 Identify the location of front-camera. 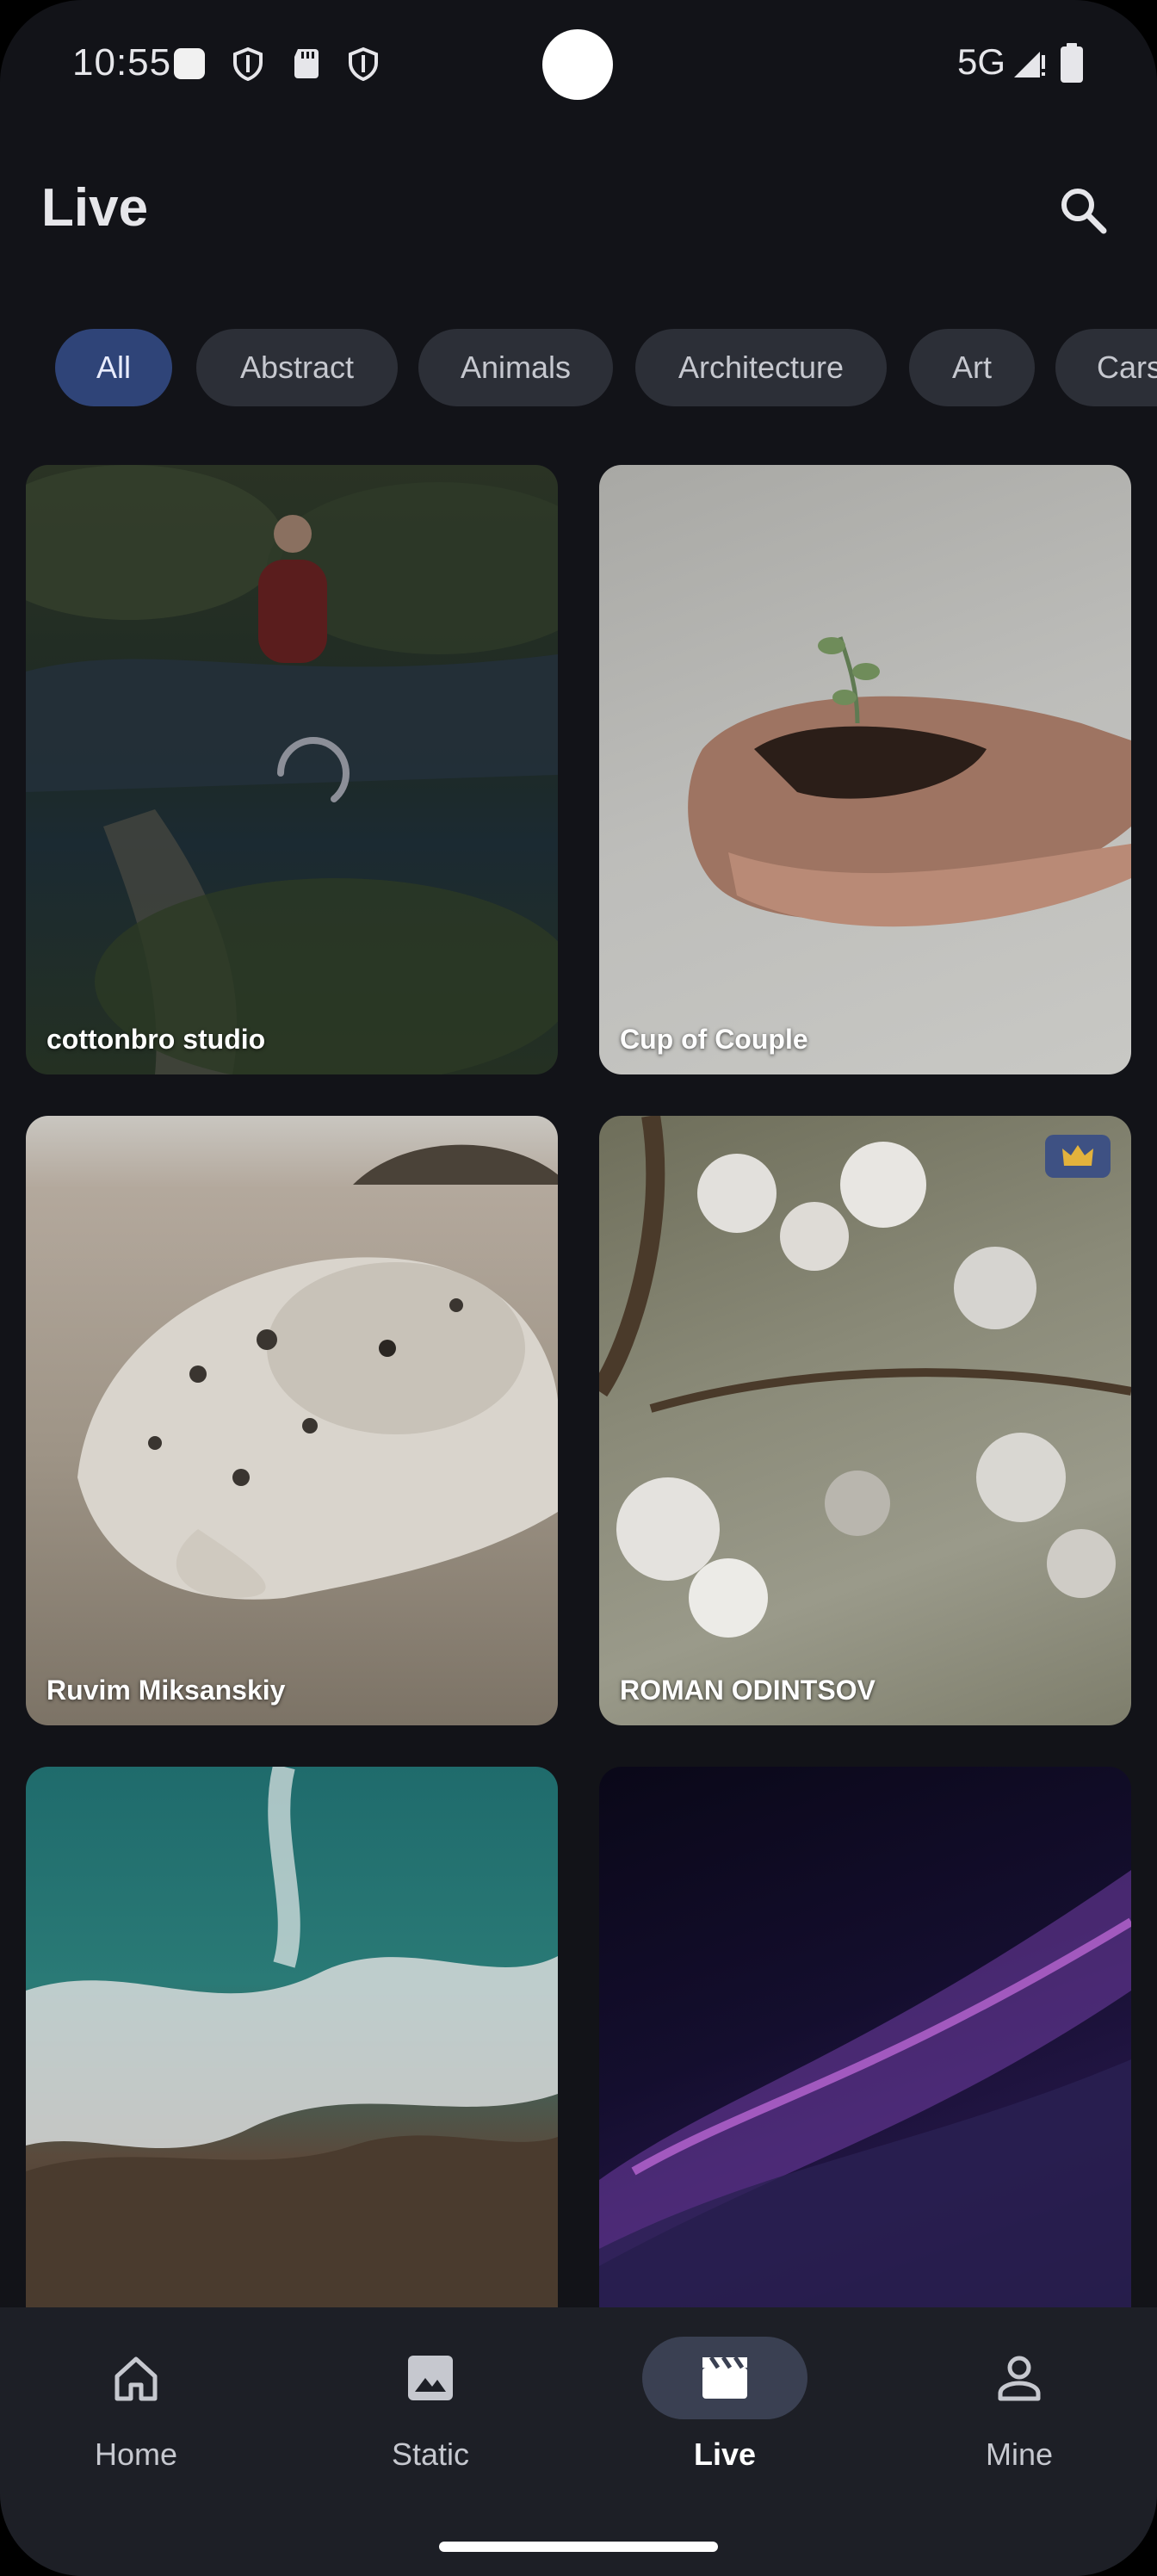
(578, 64).